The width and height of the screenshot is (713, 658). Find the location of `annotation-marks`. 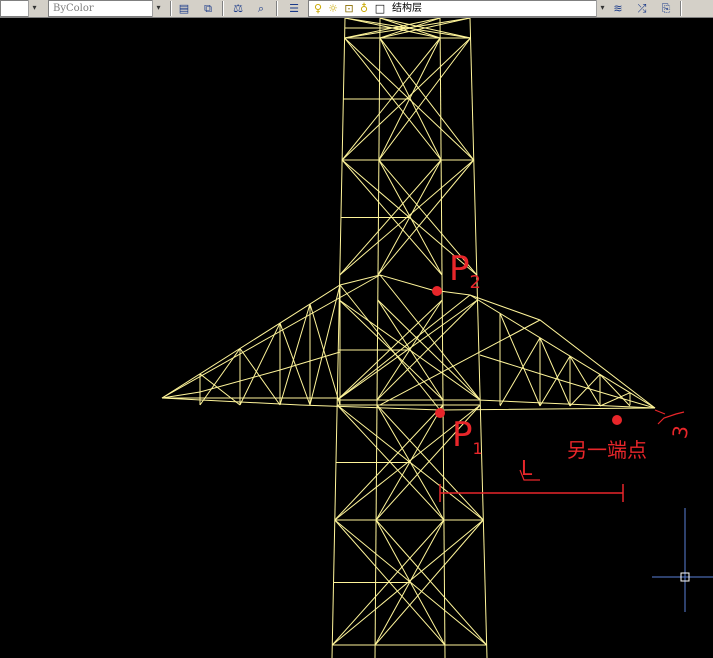

annotation-marks is located at coordinates (558, 394).